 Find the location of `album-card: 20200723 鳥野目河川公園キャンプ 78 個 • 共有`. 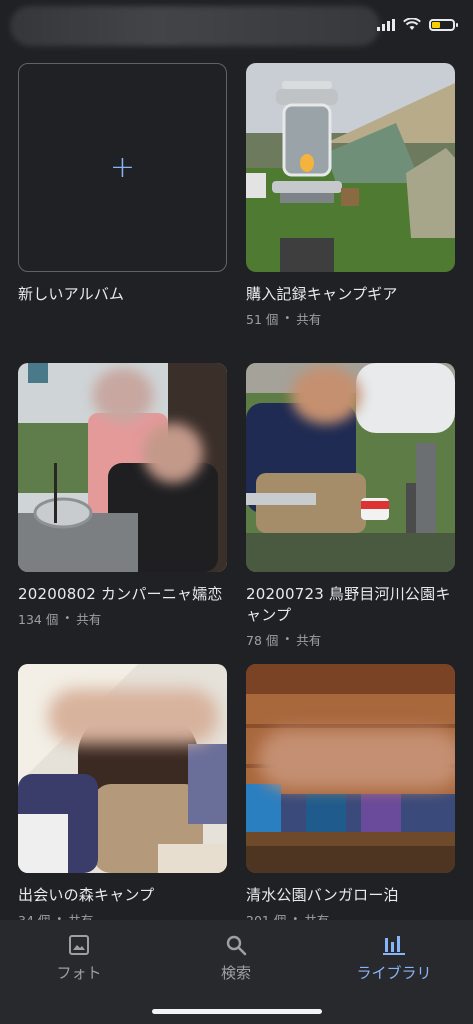

album-card: 20200723 鳥野目河川公園キャンプ 78 個 • 共有 is located at coordinates (350, 506).